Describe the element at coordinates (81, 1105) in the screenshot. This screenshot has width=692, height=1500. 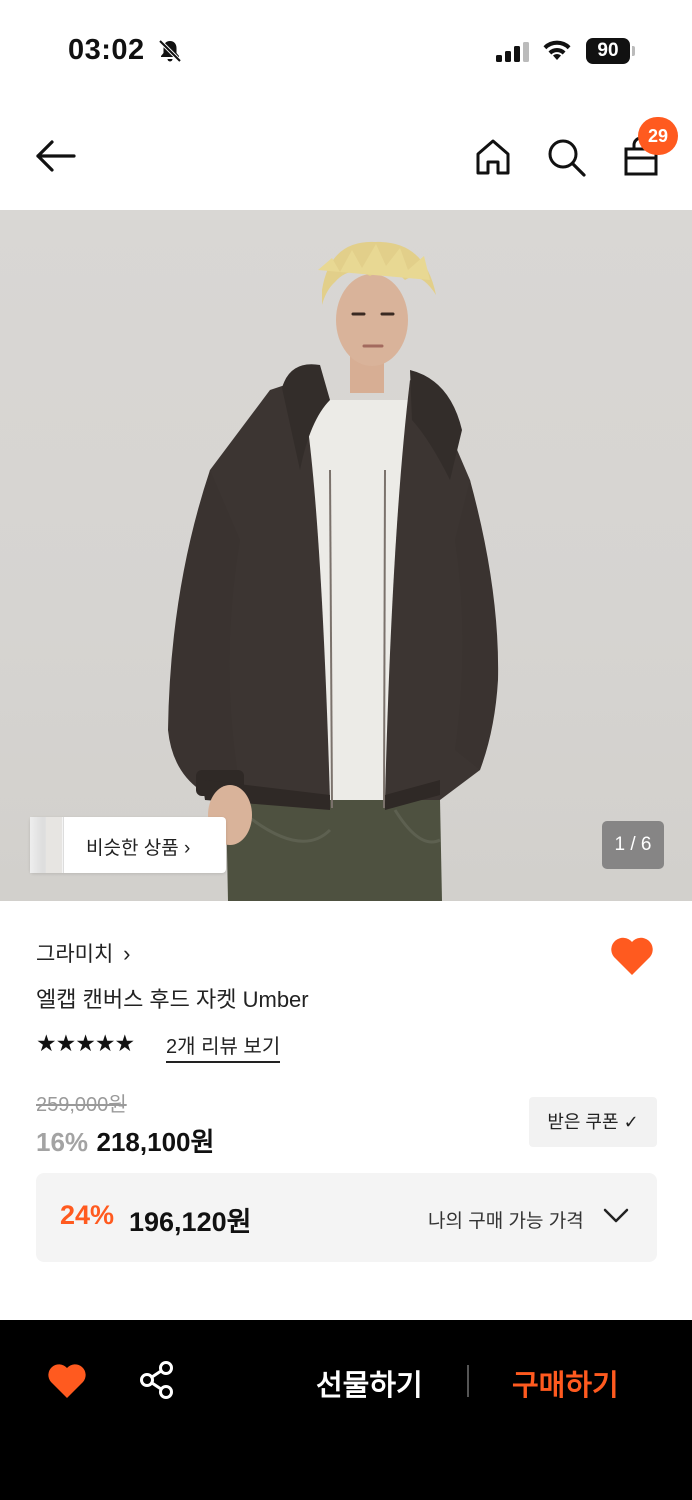
I see `original-price: 259,000원` at that location.